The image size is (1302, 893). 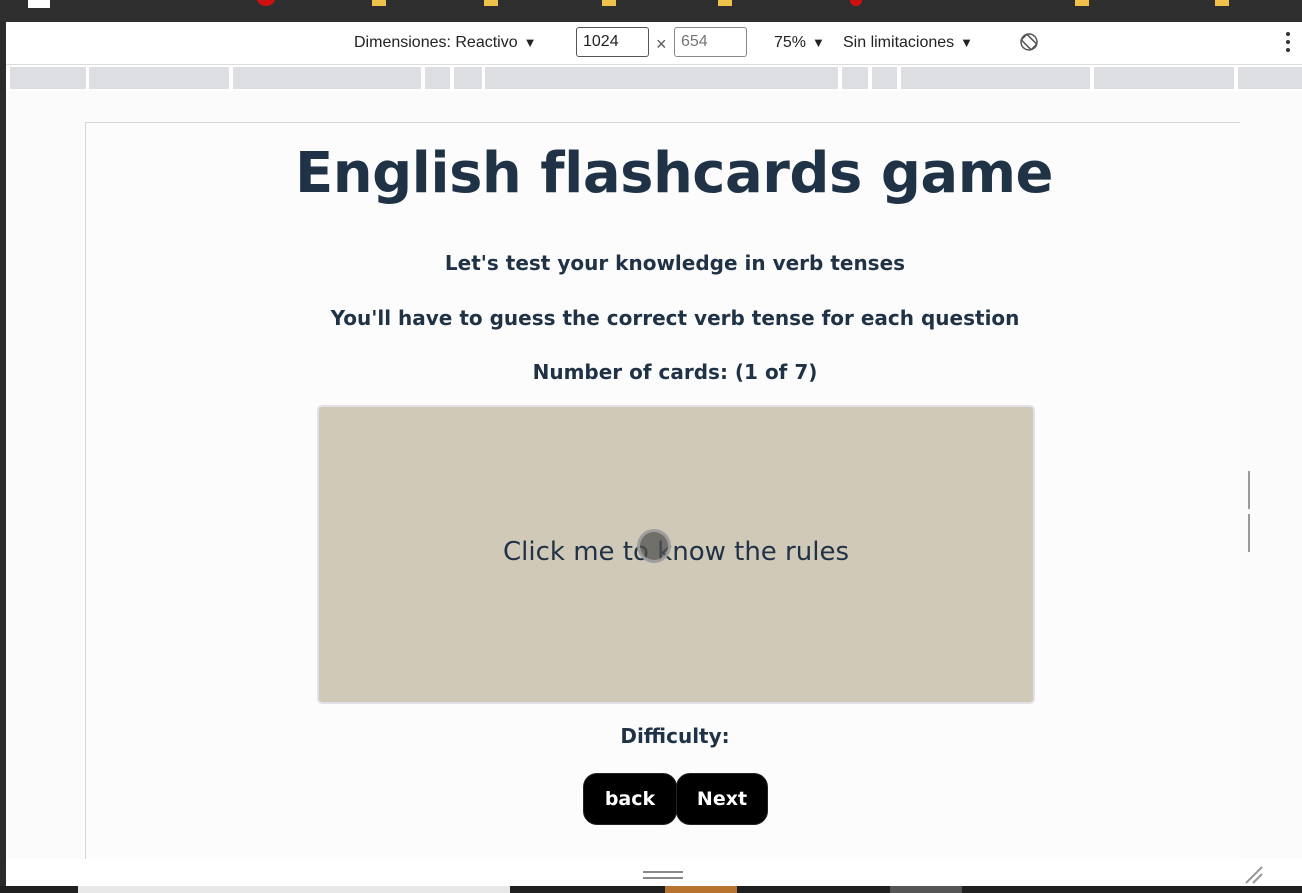 I want to click on height-input, so click(x=710, y=42).